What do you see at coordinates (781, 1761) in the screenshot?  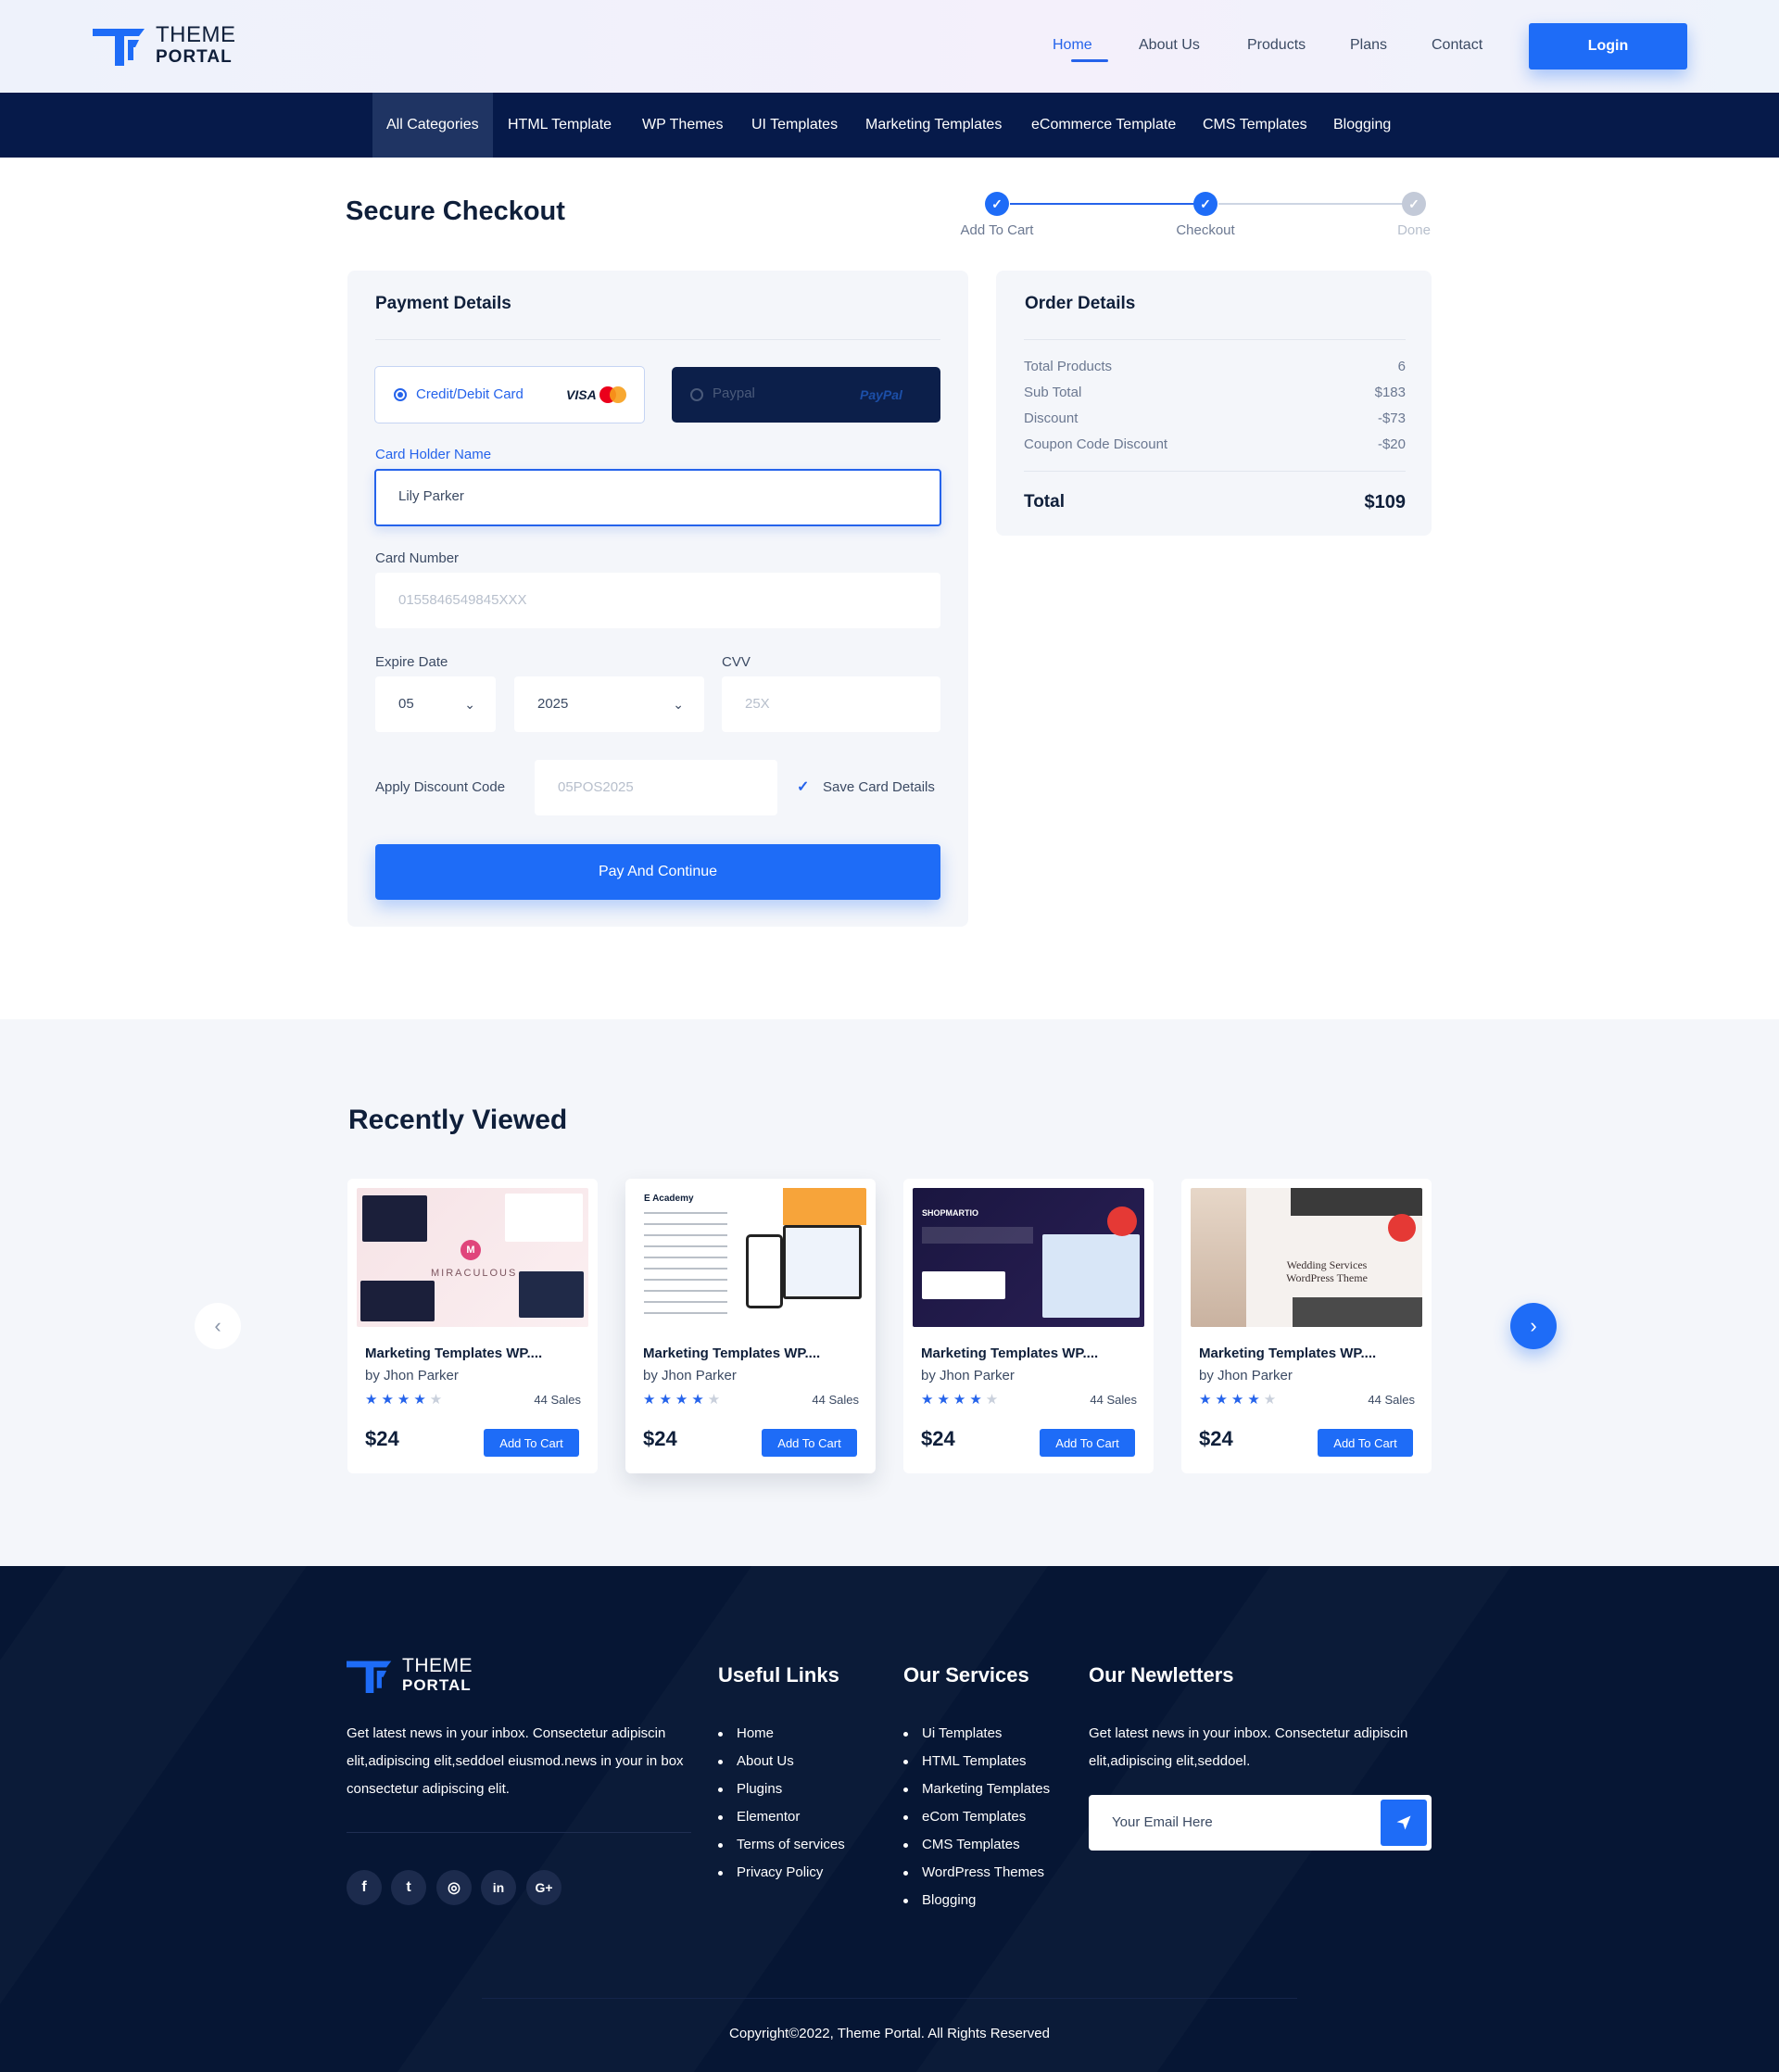 I see `footer-link: About Us` at bounding box center [781, 1761].